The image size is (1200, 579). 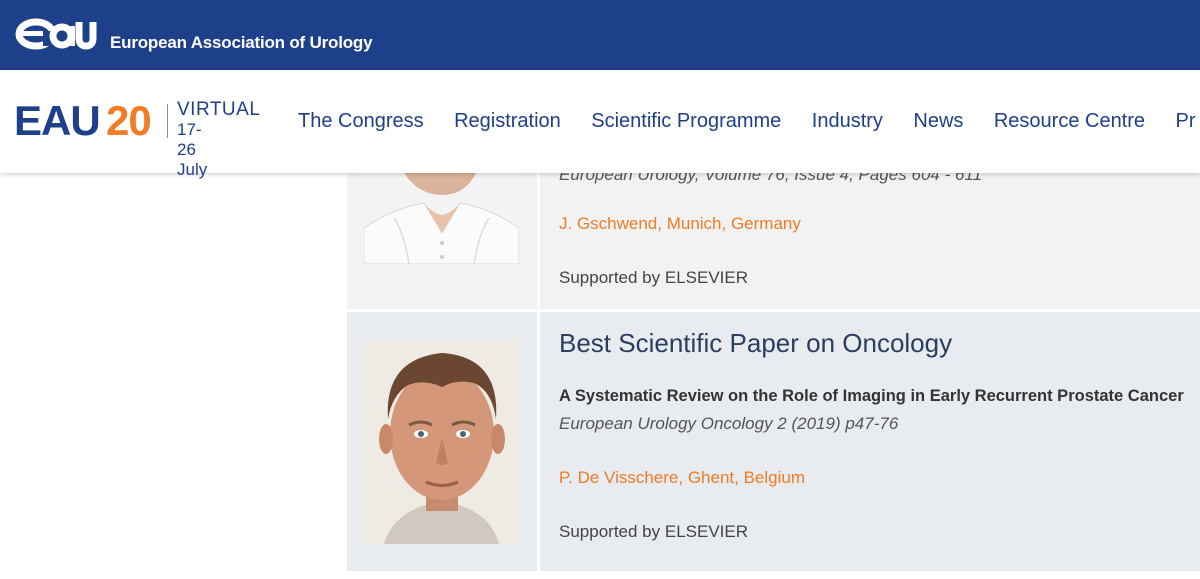 What do you see at coordinates (686, 121) in the screenshot?
I see `nav-item-scientific-programme: Scientific Programme` at bounding box center [686, 121].